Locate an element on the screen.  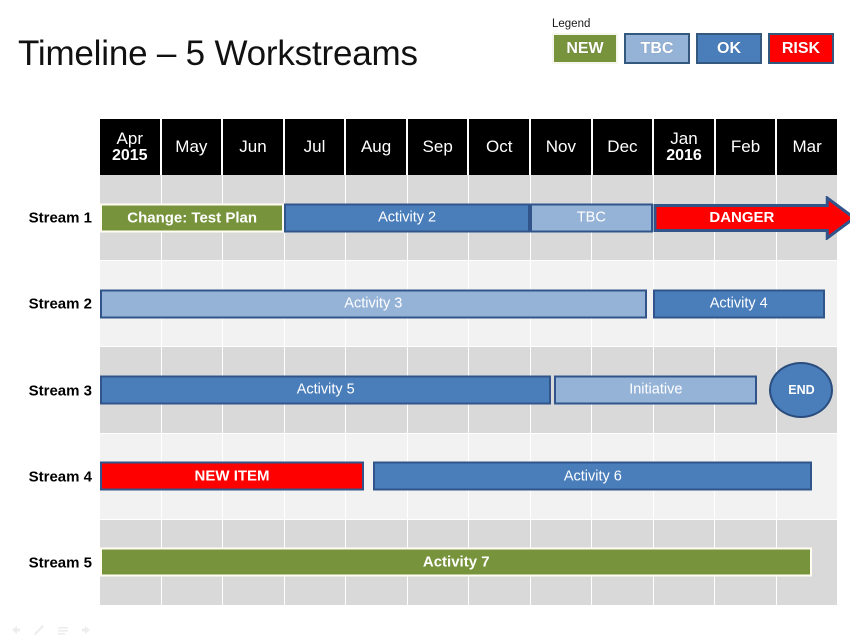
month-name: Mar is located at coordinates (807, 147).